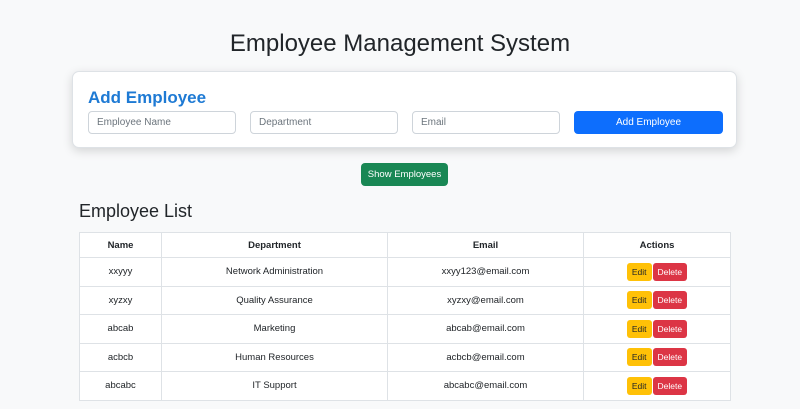 Image resolution: width=800 pixels, height=409 pixels. Describe the element at coordinates (485, 386) in the screenshot. I see `cell-email: abcabc@email.com` at that location.